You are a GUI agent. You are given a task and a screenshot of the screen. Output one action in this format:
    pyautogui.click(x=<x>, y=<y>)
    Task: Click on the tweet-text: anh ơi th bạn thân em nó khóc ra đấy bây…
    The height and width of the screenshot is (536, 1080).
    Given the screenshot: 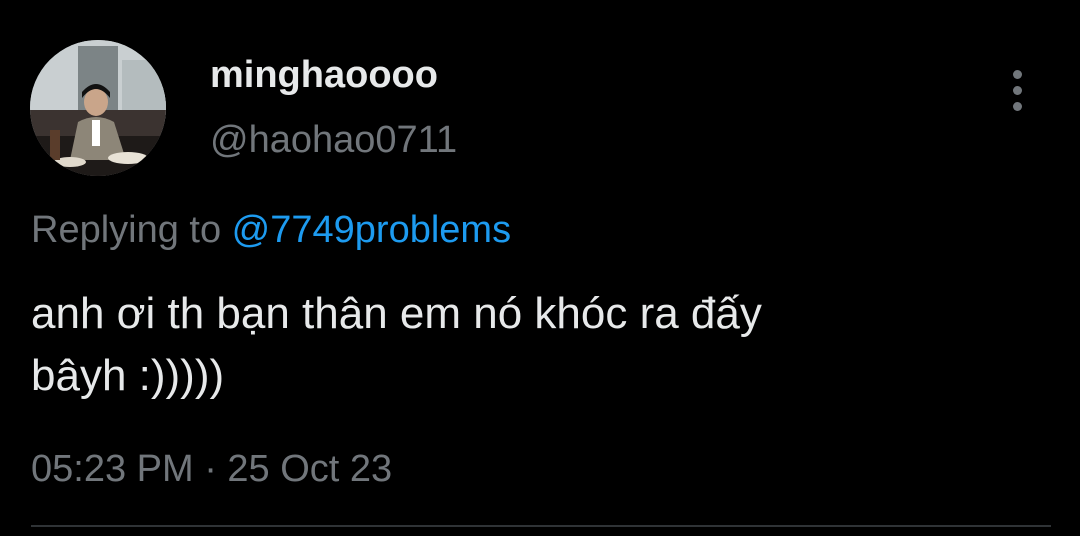 What is the action you would take?
    pyautogui.click(x=396, y=344)
    